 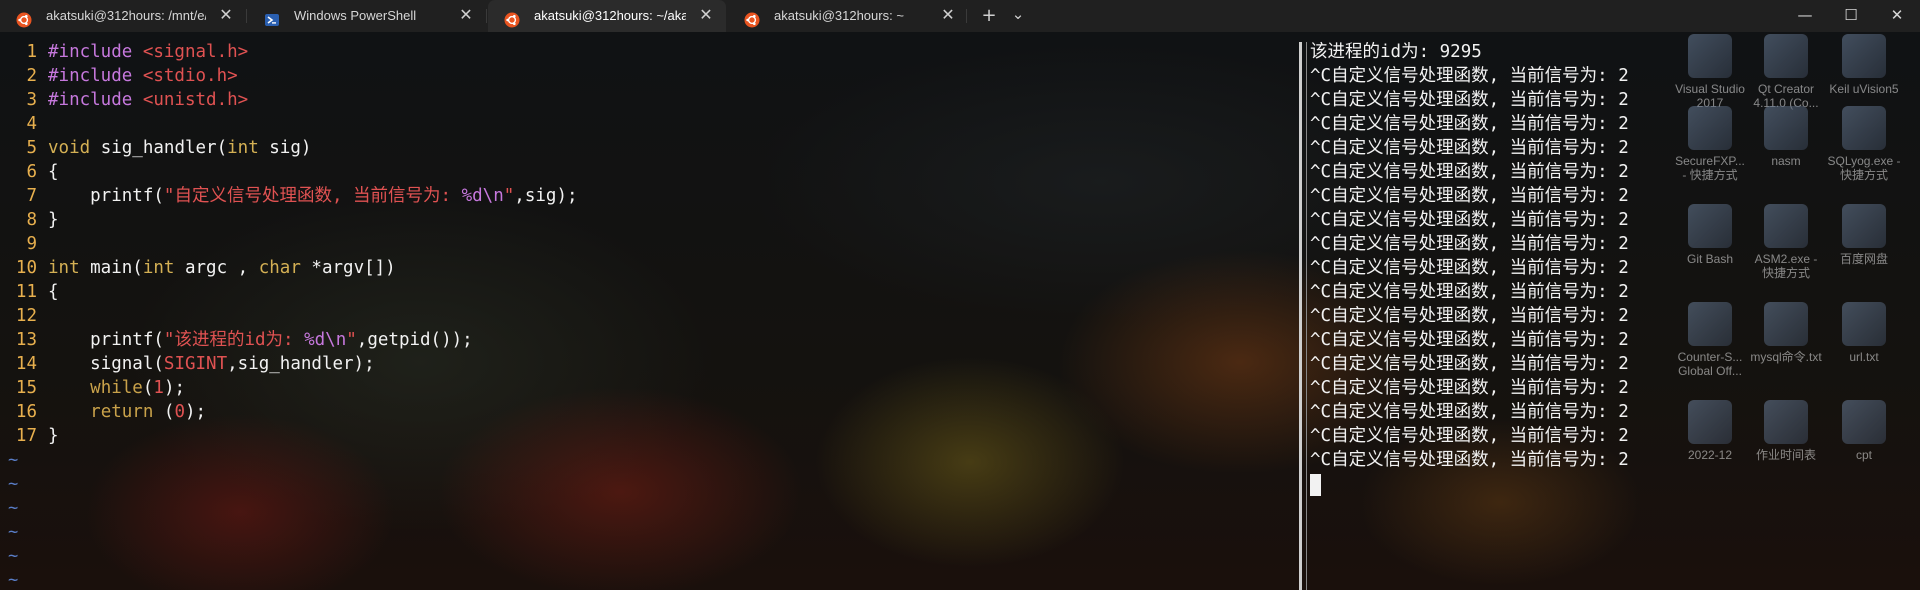 What do you see at coordinates (301, 364) in the screenshot?
I see `code-token: ,sig_handler);` at bounding box center [301, 364].